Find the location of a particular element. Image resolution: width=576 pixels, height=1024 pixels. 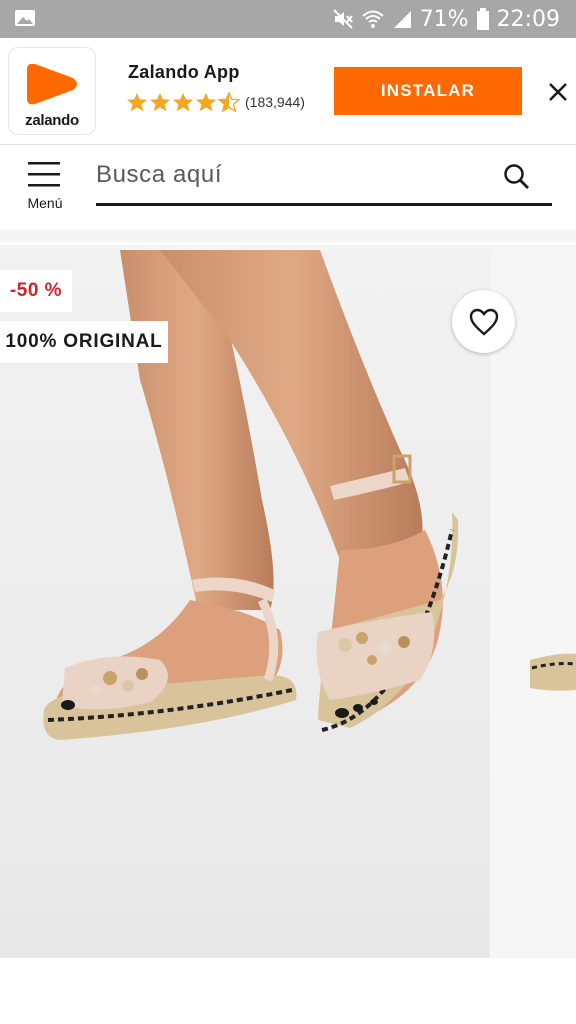

hamburger-icon is located at coordinates (44, 174).